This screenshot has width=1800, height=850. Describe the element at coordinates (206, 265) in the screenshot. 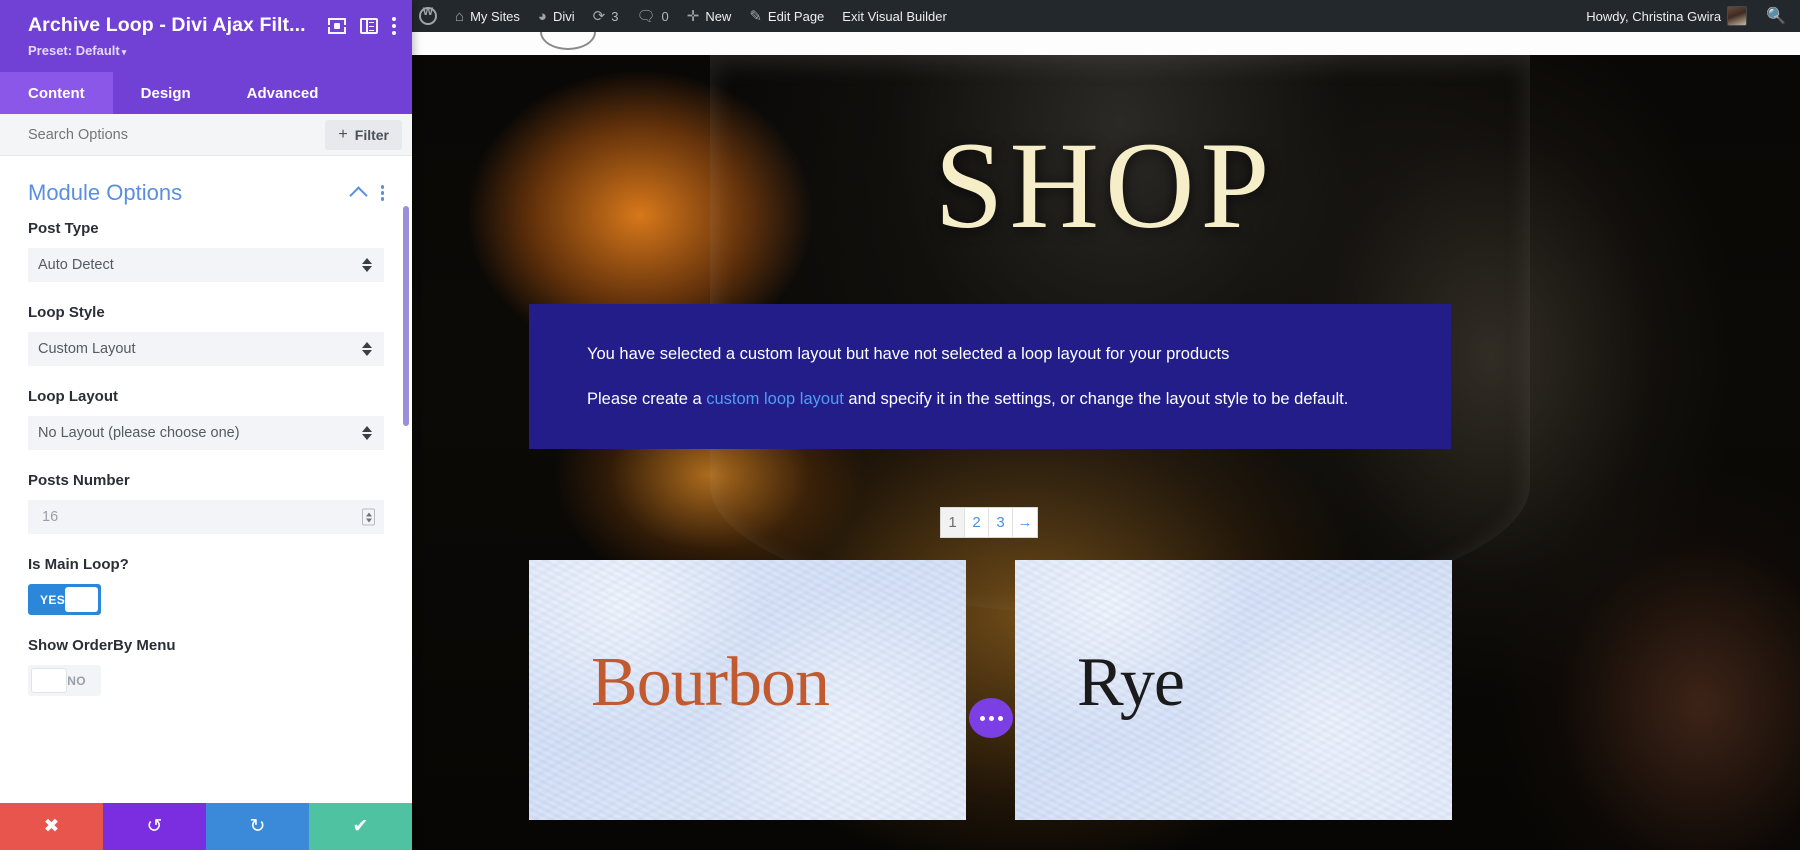

I see `post-type-select: Auto Detect` at that location.